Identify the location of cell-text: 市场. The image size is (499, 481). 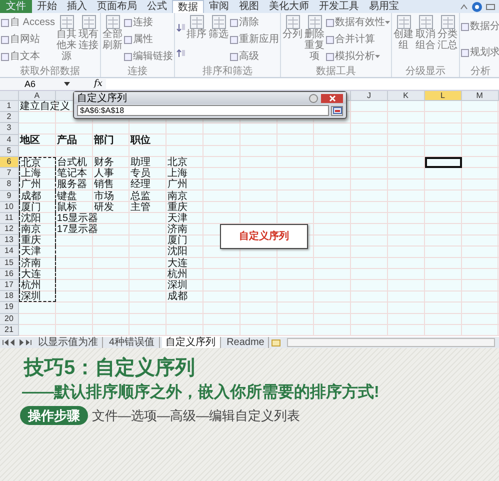
(104, 196).